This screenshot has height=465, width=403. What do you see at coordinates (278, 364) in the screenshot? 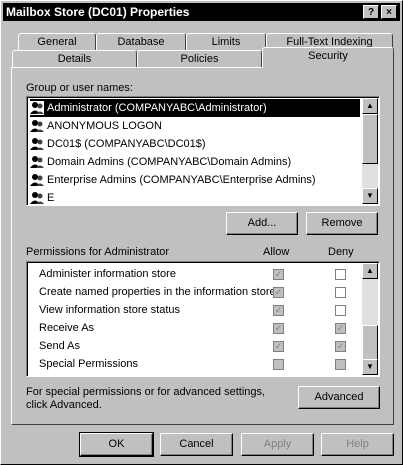
I see `allow-checkbox` at bounding box center [278, 364].